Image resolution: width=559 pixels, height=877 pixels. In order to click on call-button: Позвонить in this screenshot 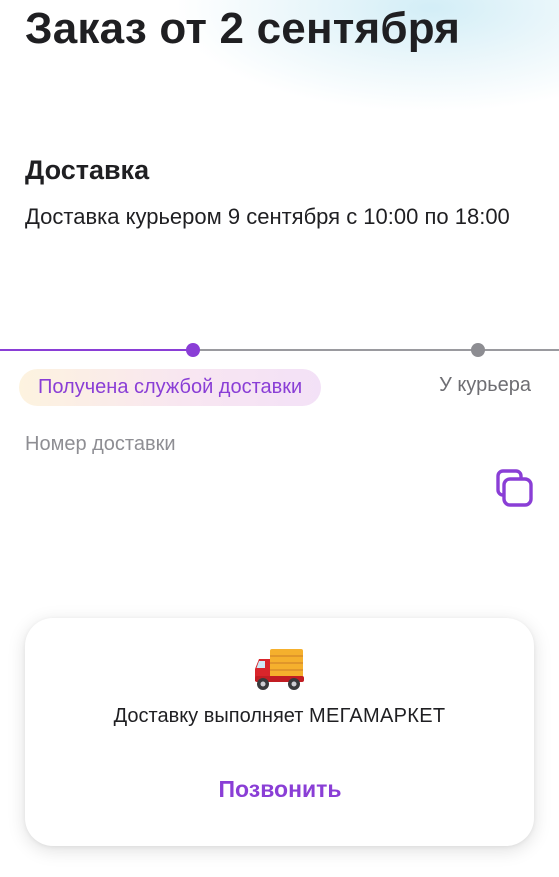, I will do `click(280, 789)`.